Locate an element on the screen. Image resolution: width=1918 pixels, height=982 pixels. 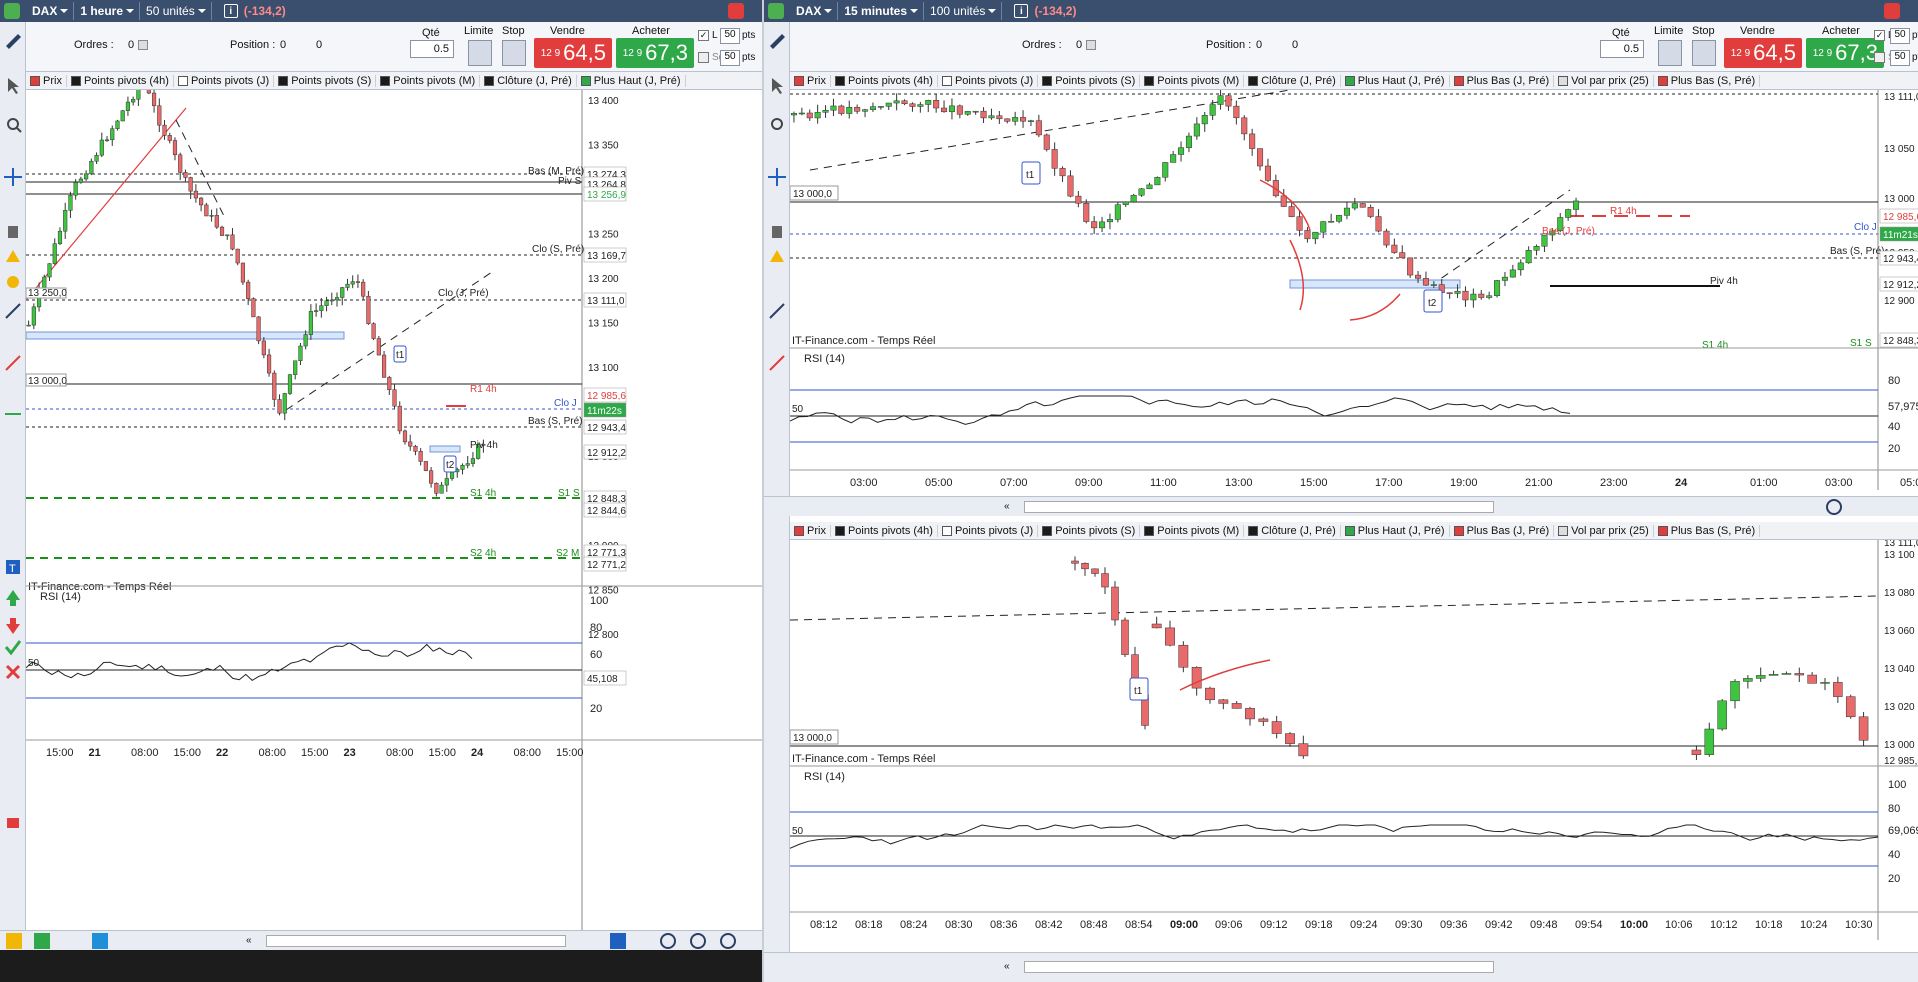
left-indicator-item: Points pivots (J) is located at coordinates (224, 80).